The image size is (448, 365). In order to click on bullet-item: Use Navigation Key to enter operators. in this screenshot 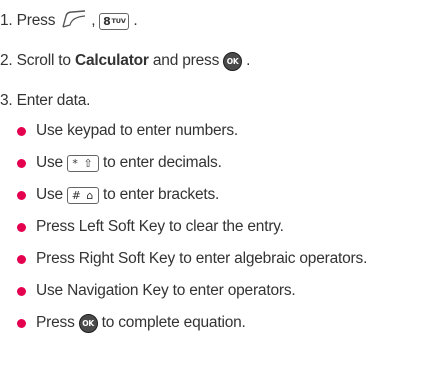, I will do `click(156, 291)`.